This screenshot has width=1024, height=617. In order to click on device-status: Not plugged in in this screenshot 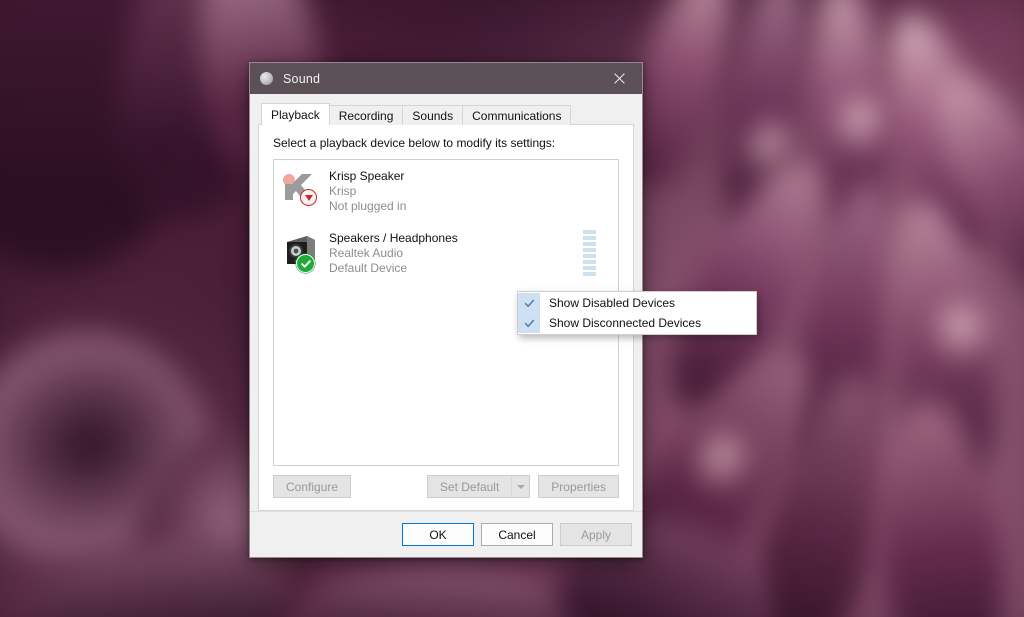, I will do `click(368, 206)`.